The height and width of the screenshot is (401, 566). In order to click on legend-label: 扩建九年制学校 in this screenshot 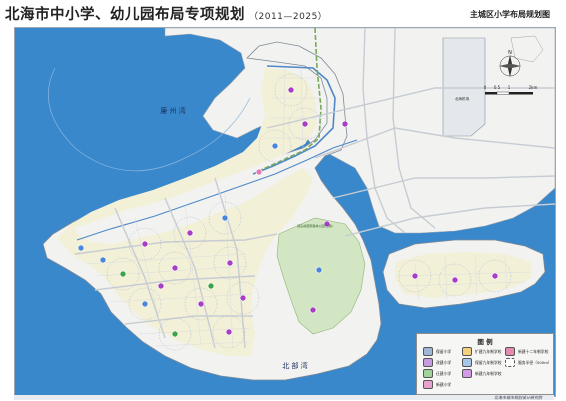, I will do `click(488, 351)`.